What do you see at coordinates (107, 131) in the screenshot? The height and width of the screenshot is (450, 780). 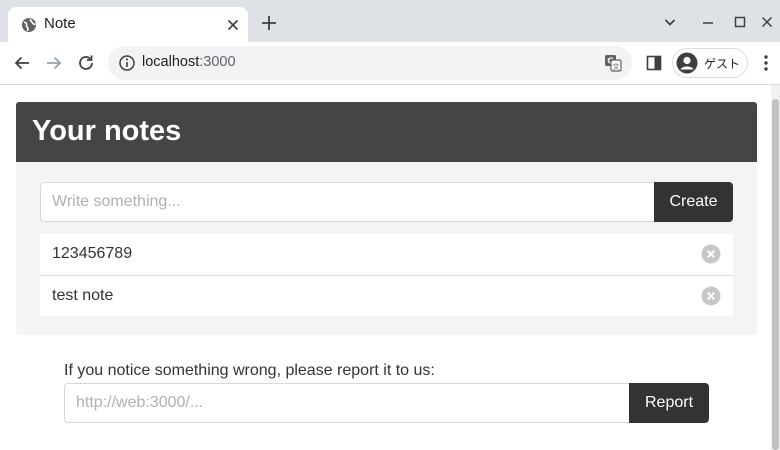 I see `page-title: Your notes` at bounding box center [107, 131].